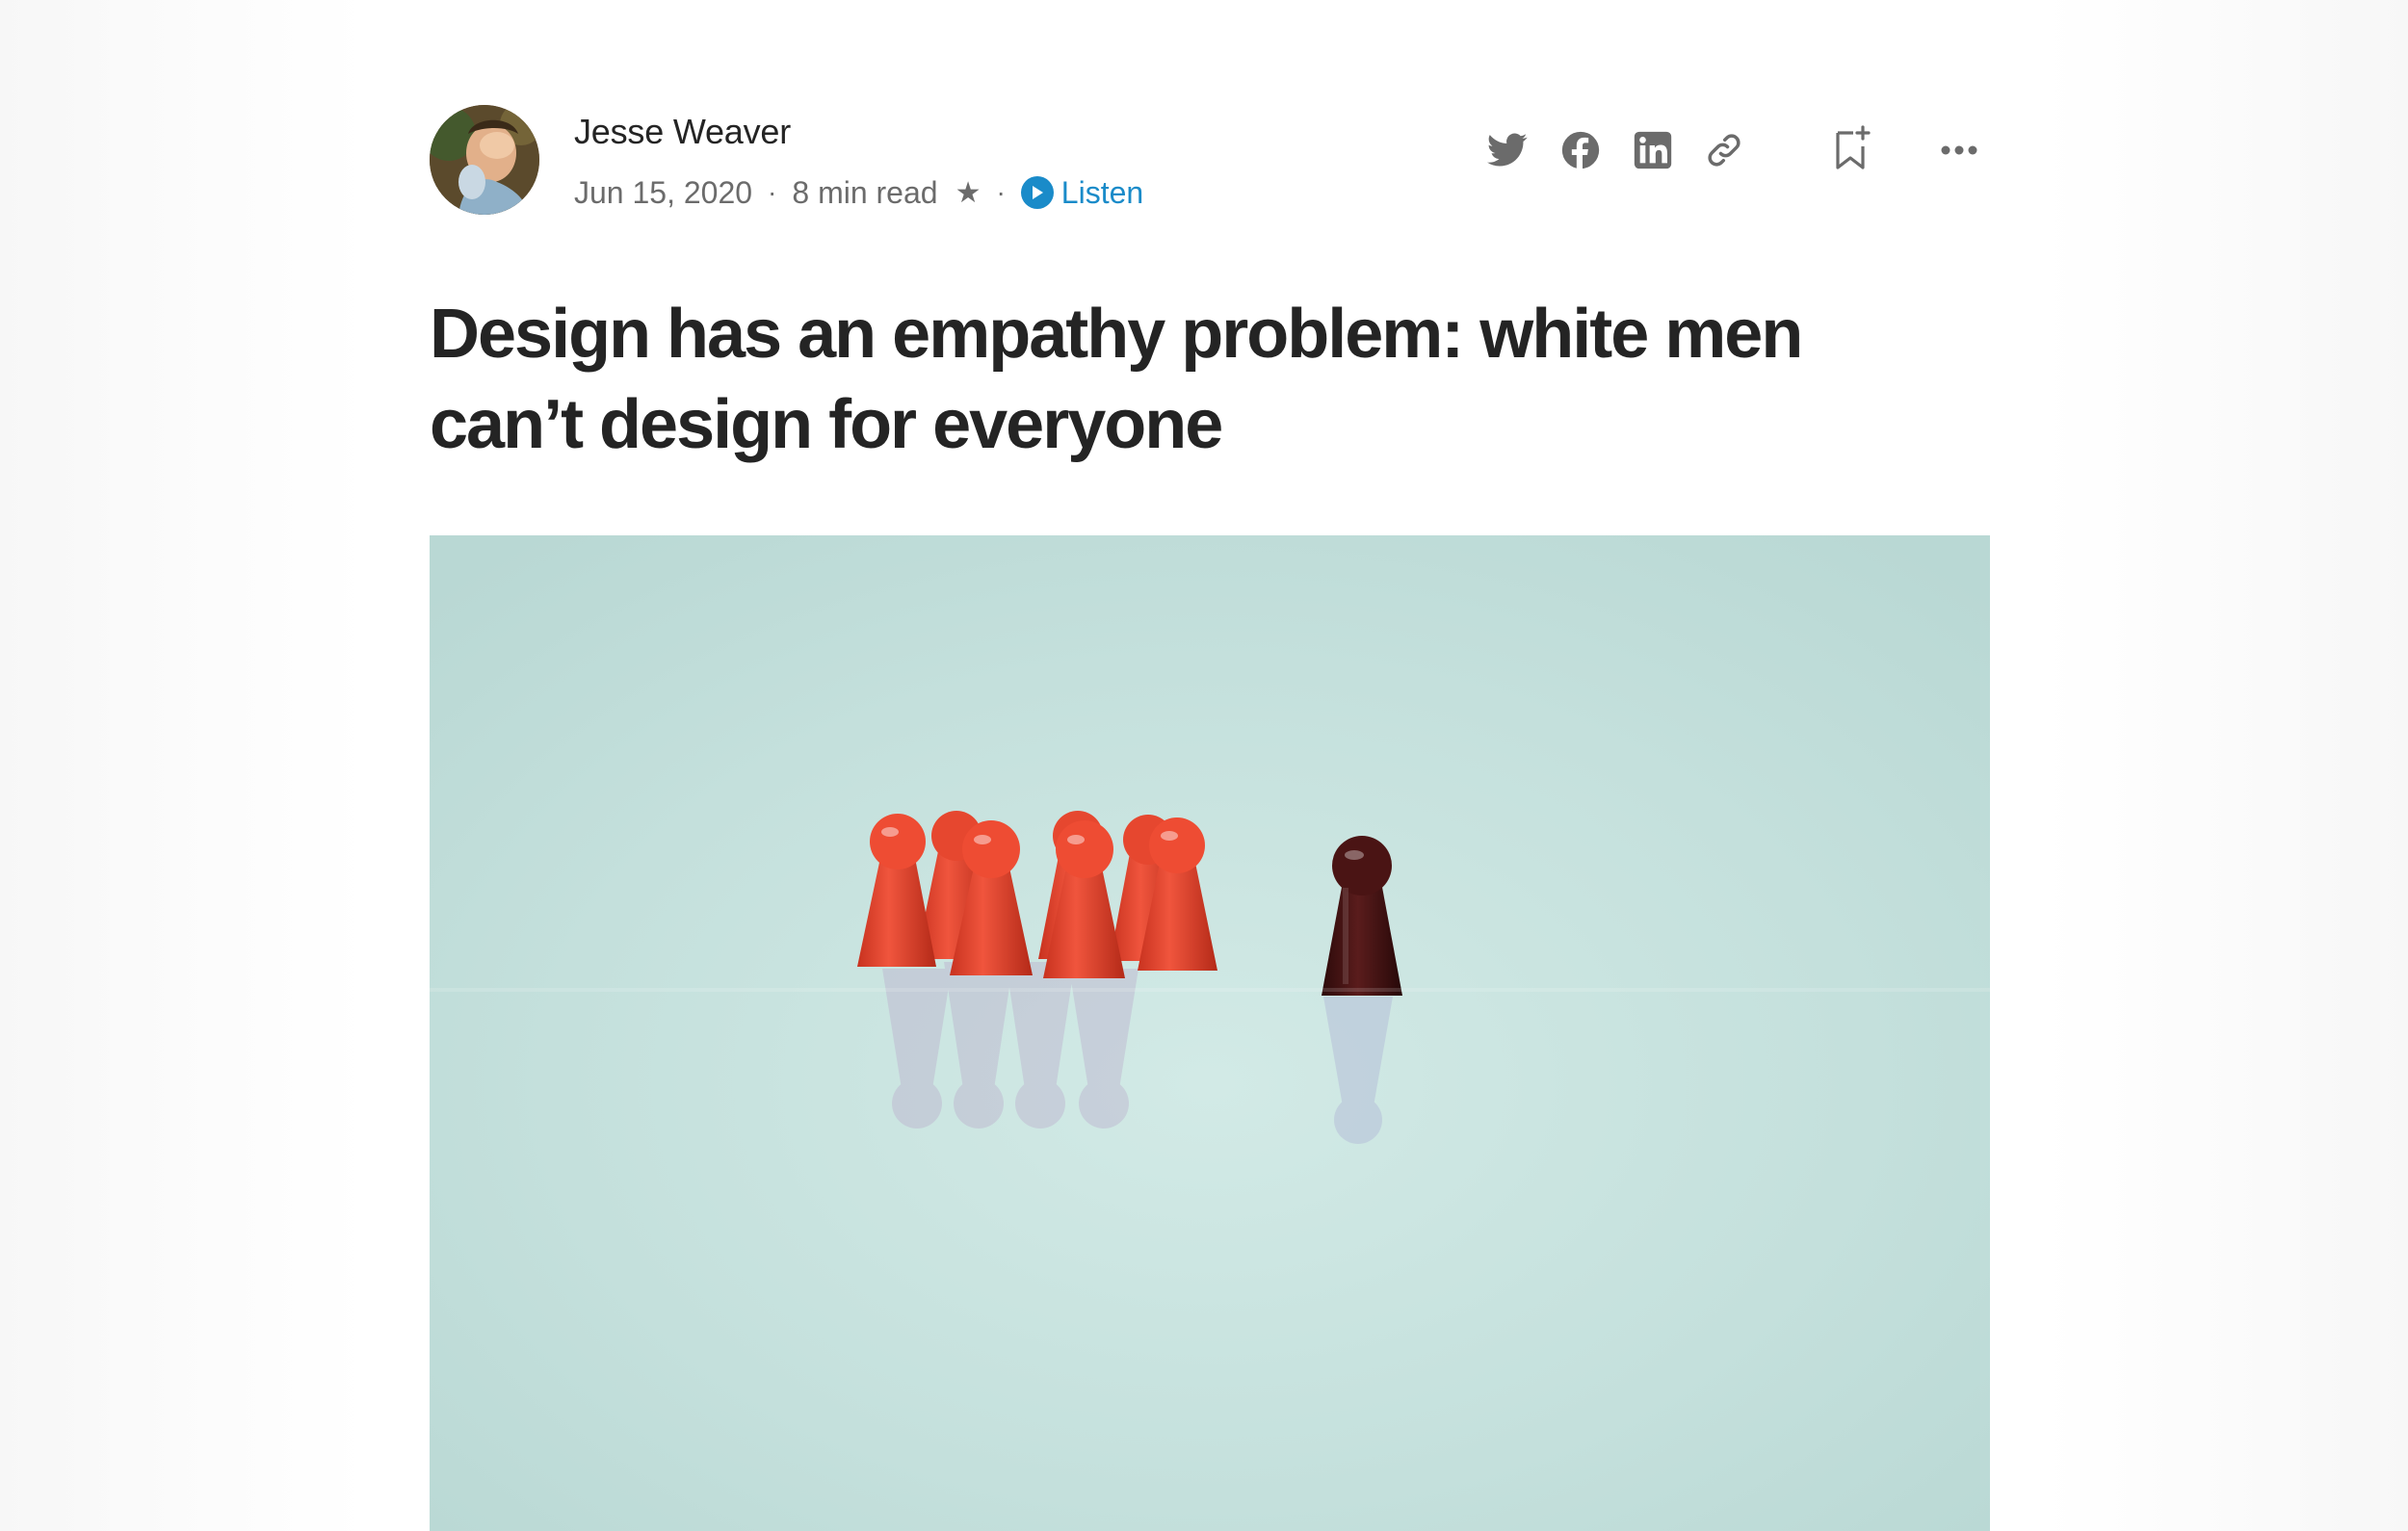 Image resolution: width=2408 pixels, height=1531 pixels. Describe the element at coordinates (1580, 150) in the screenshot. I see `facebook-icon` at that location.